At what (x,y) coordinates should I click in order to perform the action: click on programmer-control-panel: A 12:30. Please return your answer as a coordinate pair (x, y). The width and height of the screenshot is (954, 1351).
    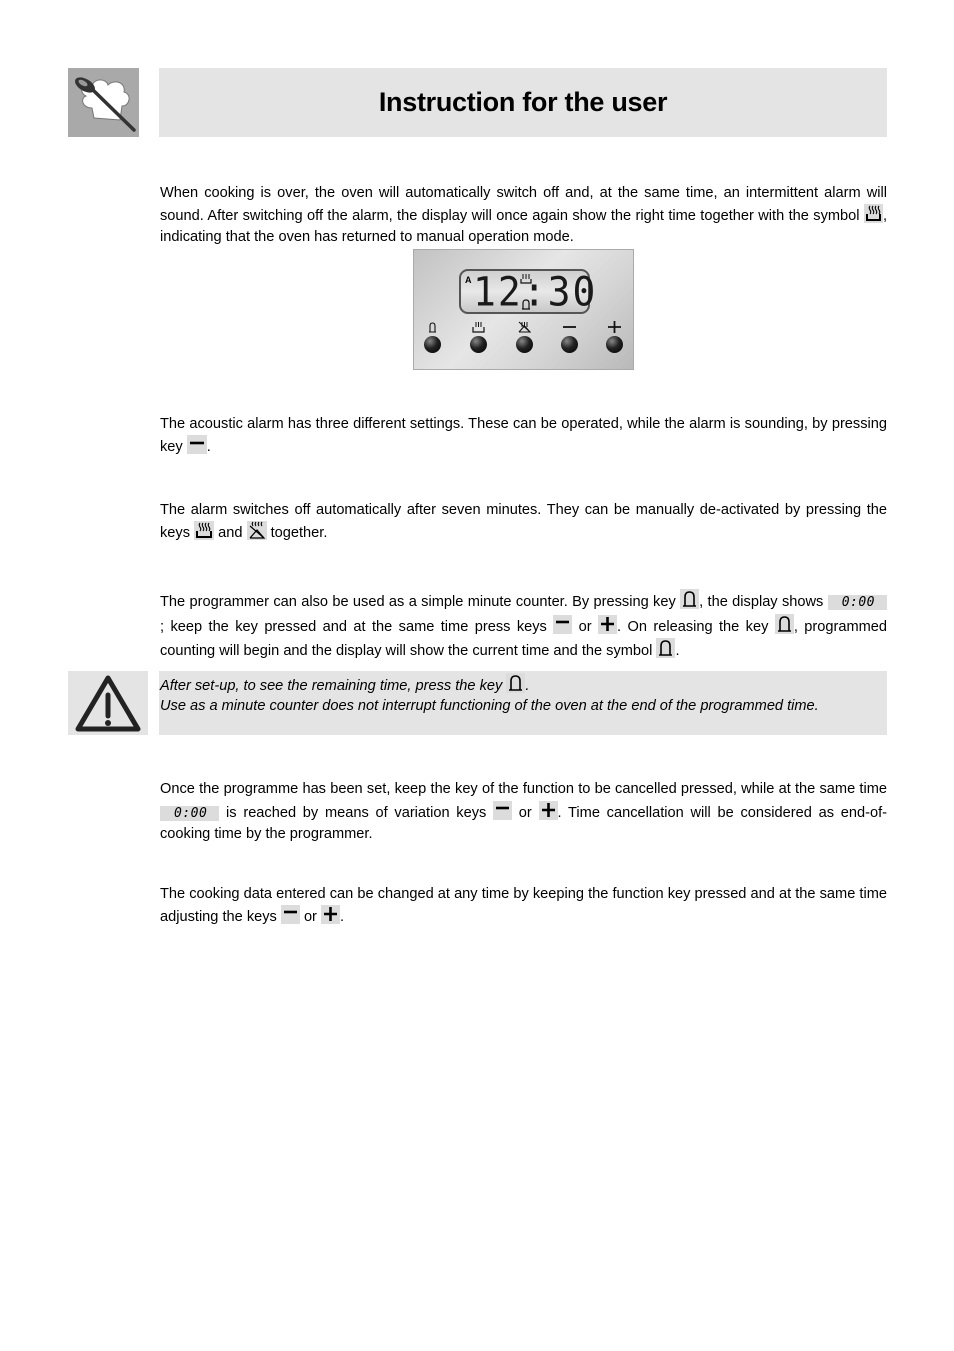
    Looking at the image, I should click on (523, 309).